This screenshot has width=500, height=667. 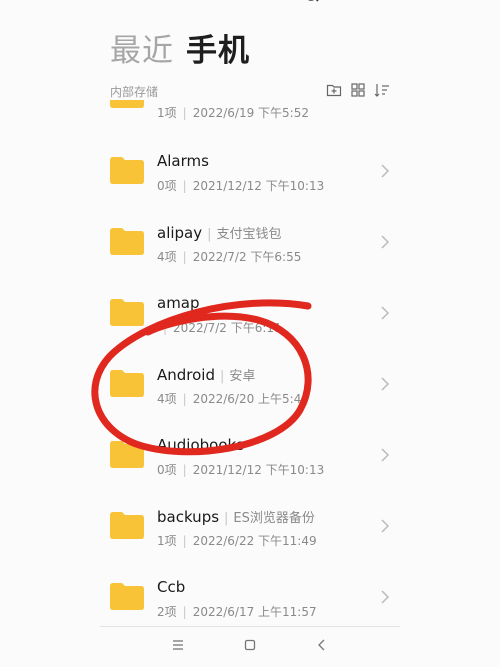 I want to click on item-name: Ccb, so click(x=171, y=587).